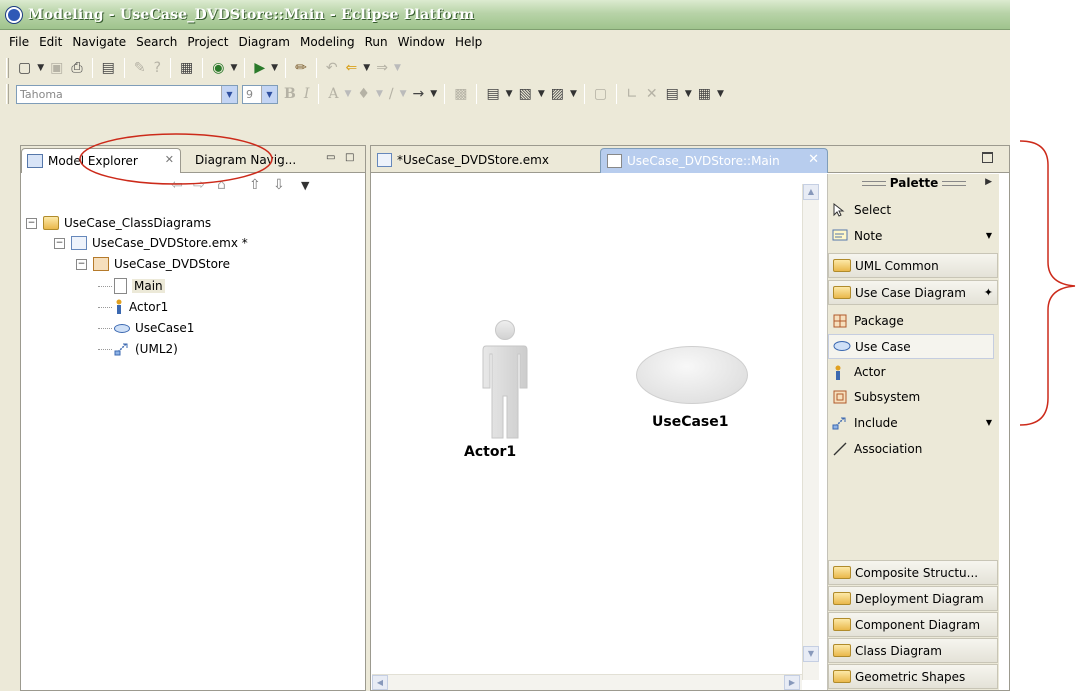  What do you see at coordinates (1047, 283) in the screenshot?
I see `annotation-brace` at bounding box center [1047, 283].